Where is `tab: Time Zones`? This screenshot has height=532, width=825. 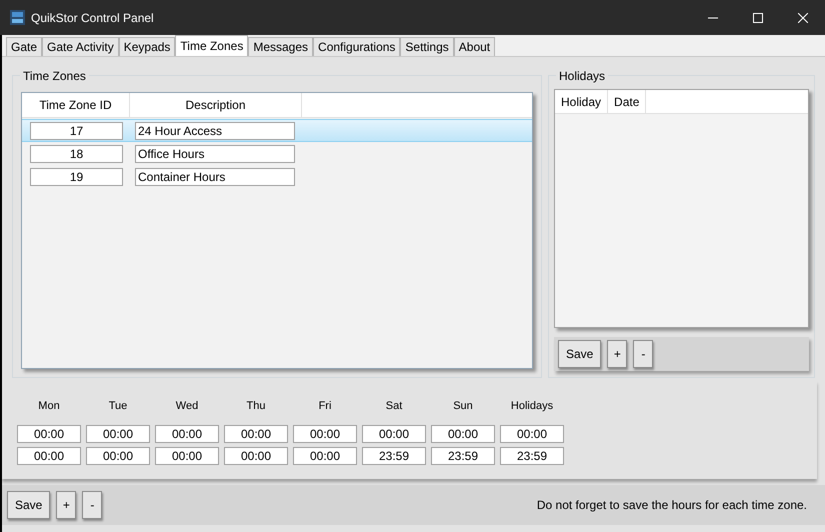 tab: Time Zones is located at coordinates (211, 45).